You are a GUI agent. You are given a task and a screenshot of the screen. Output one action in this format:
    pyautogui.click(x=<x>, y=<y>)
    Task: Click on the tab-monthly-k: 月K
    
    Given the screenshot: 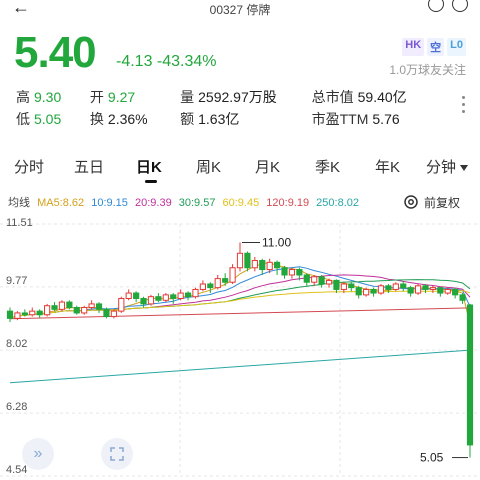 What is the action you would take?
    pyautogui.click(x=267, y=166)
    